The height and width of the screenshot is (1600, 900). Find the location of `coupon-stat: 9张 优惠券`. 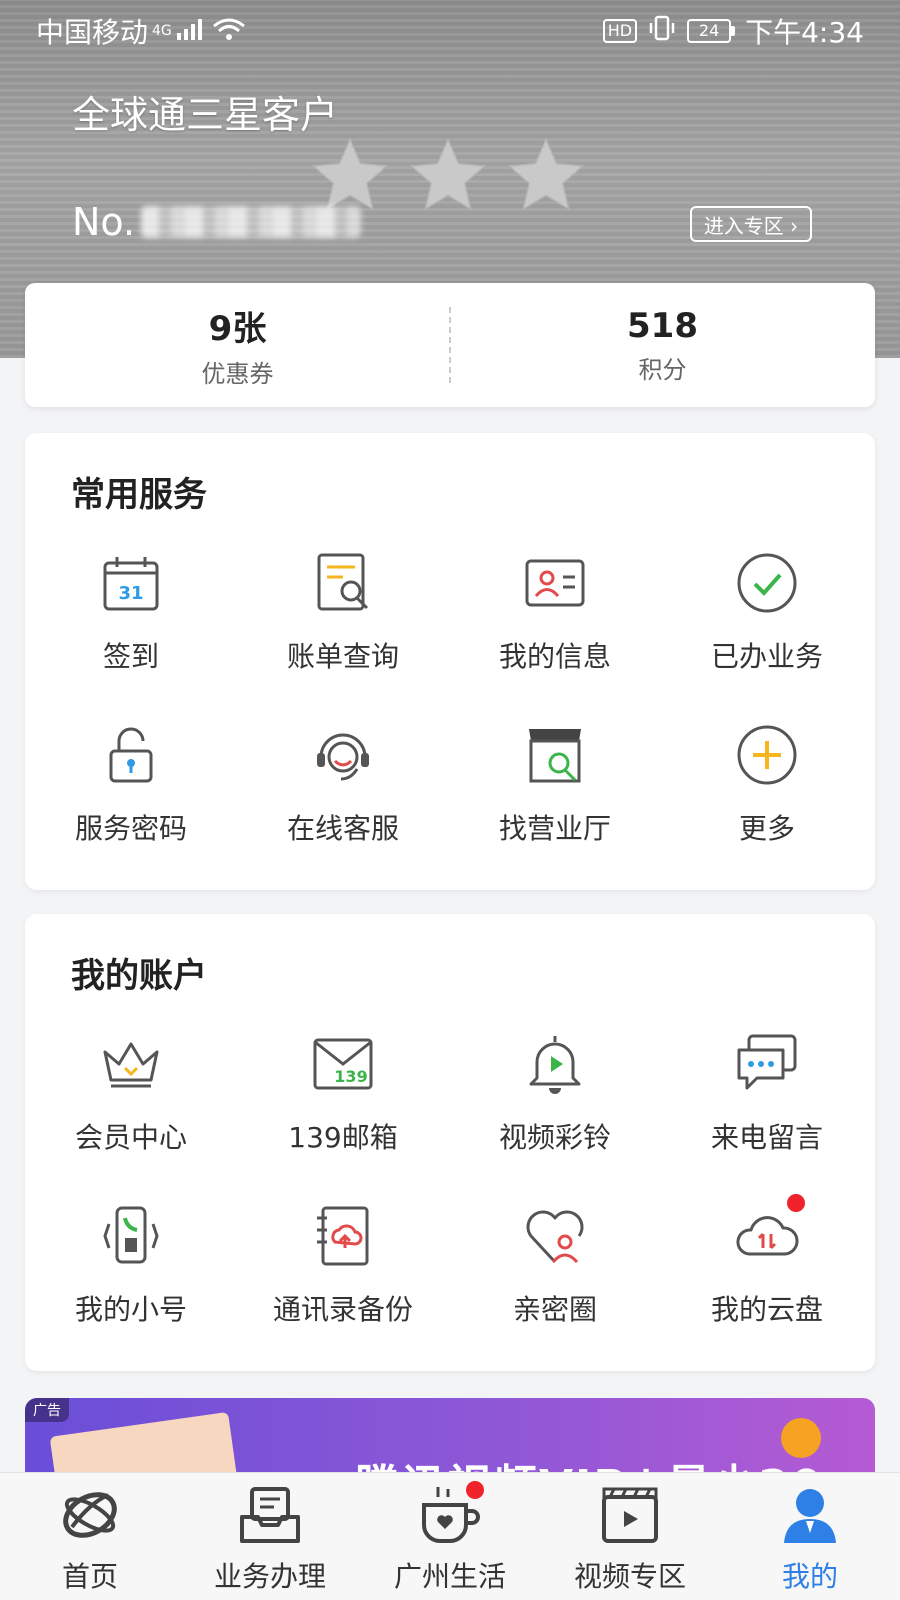

coupon-stat: 9张 优惠券 is located at coordinates (237, 345).